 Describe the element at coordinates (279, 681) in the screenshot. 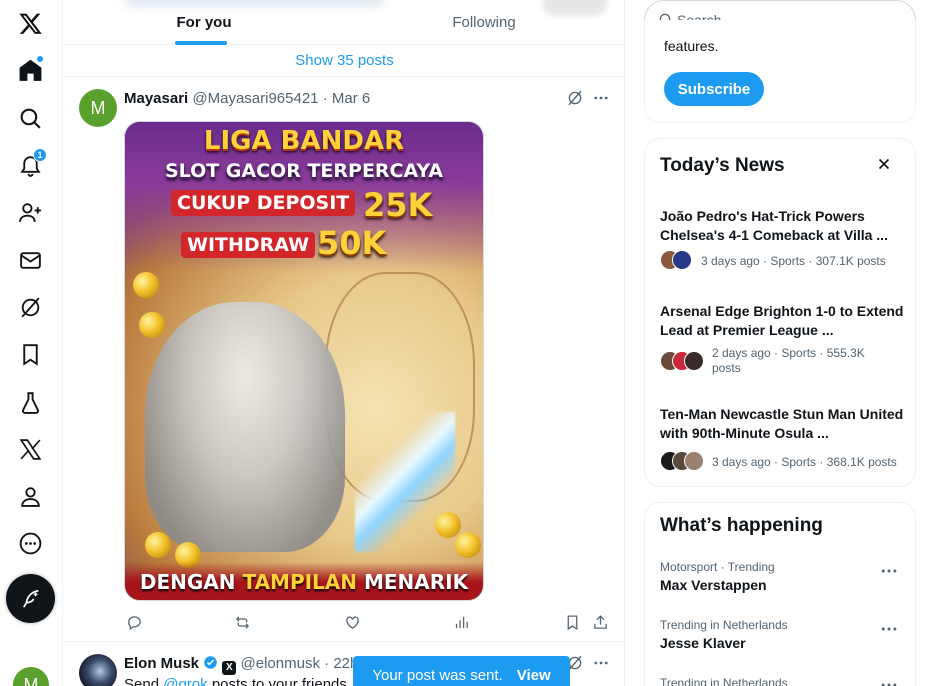

I see `post-text-suffix: posts to your friends` at that location.